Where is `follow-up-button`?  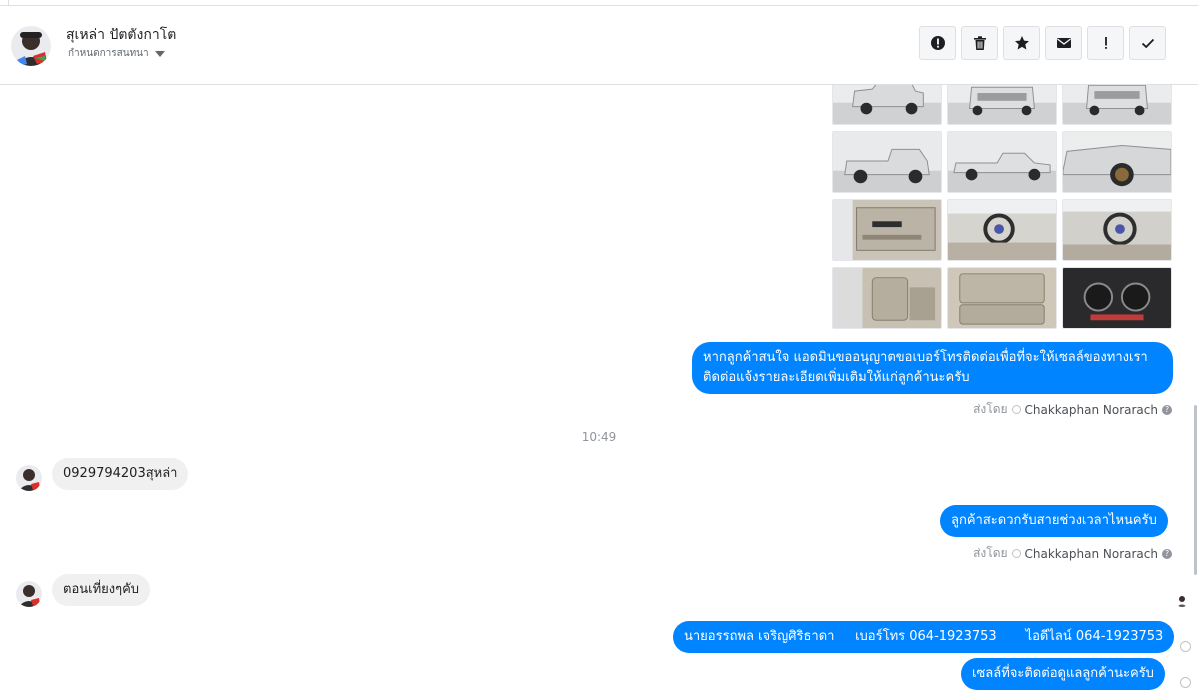 follow-up-button is located at coordinates (1105, 43).